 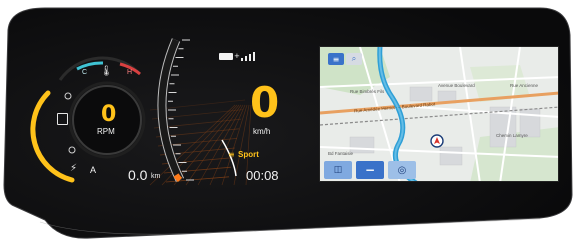 What do you see at coordinates (456, 85) in the screenshot?
I see `map-street-label: Avenue Boulevard` at bounding box center [456, 85].